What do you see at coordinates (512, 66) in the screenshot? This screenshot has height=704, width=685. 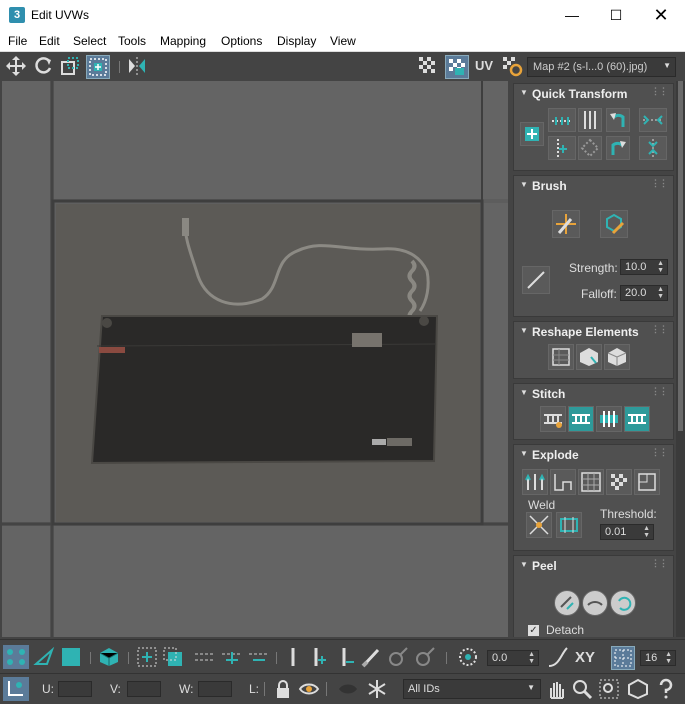 I see `map-settings-icon` at bounding box center [512, 66].